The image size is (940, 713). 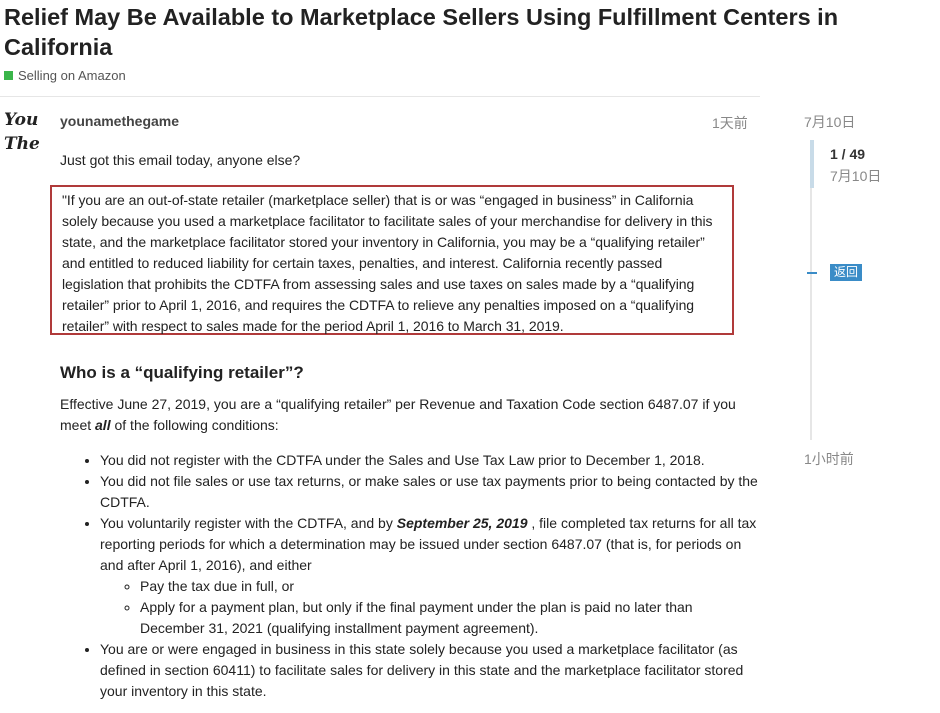 I want to click on post-date: 1天前, so click(x=730, y=123).